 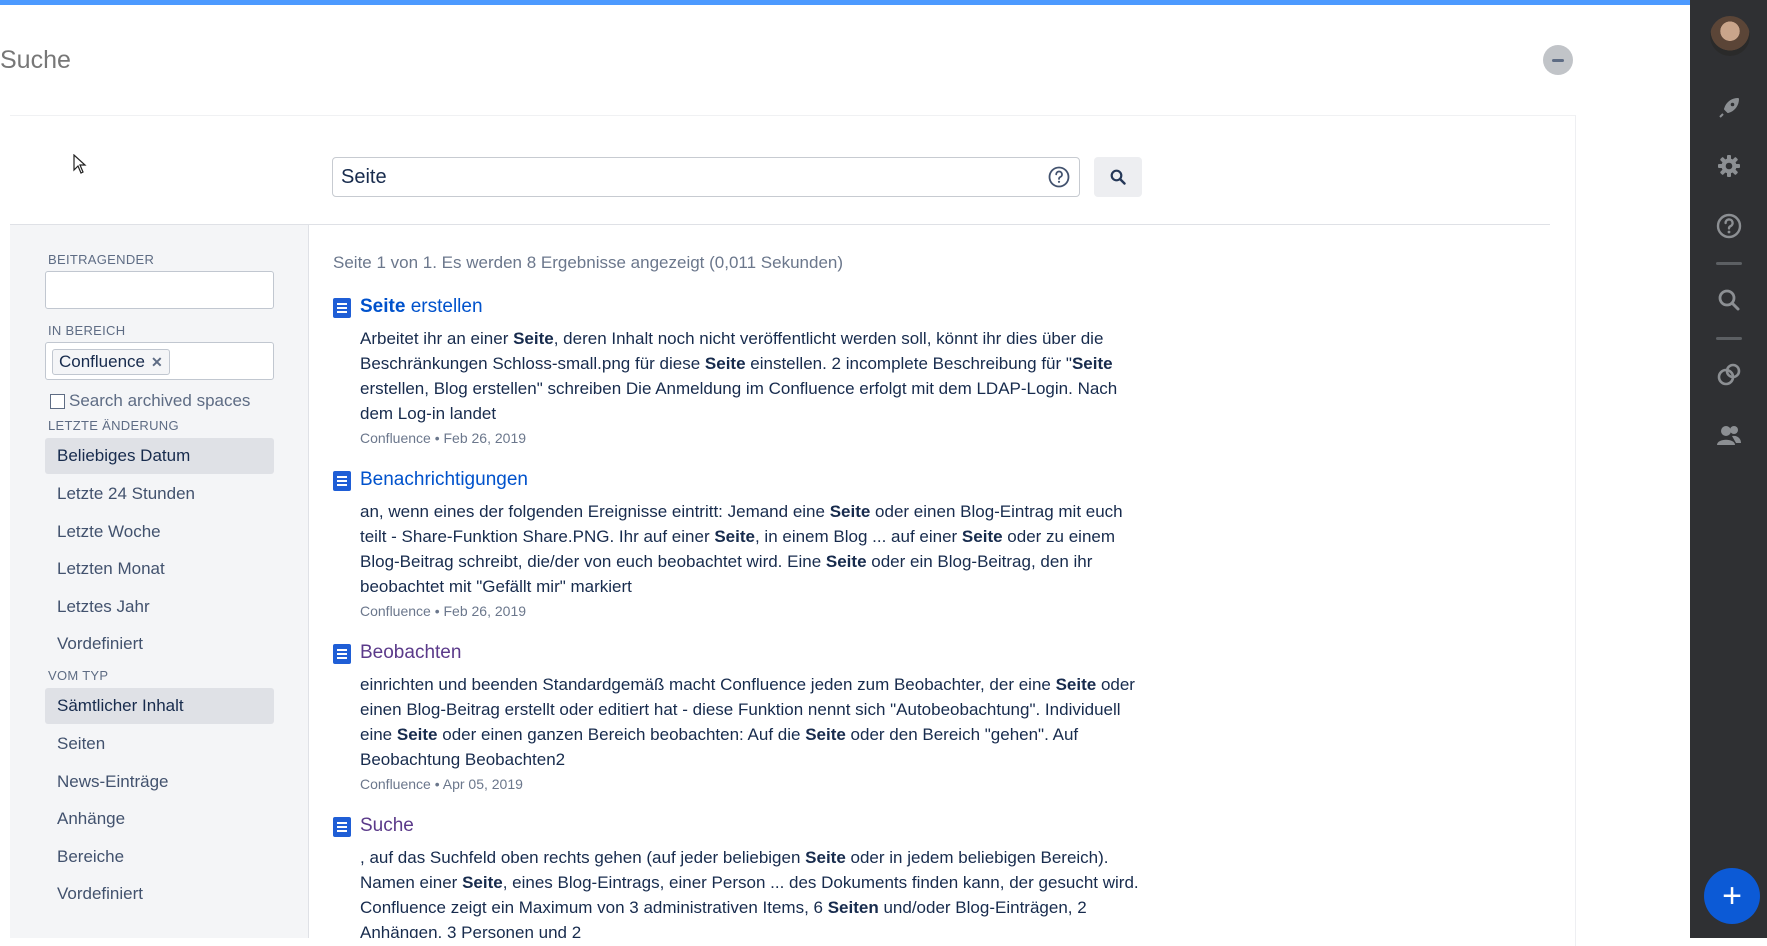 I want to click on create-button: +, so click(x=1732, y=896).